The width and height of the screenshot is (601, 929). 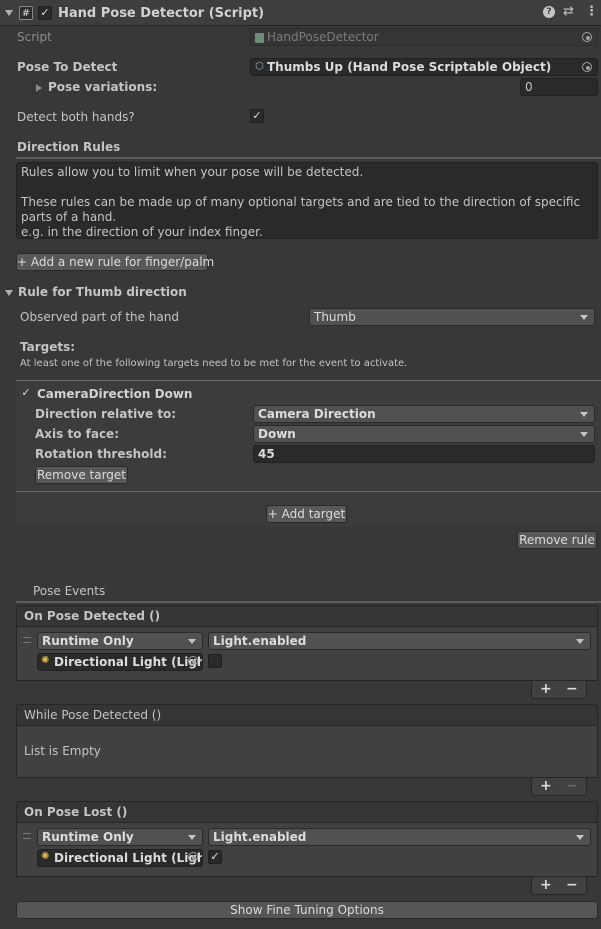 I want to click on pose-to-detect-value: Thumbs Up (Hand Pose Scriptable Object), so click(x=409, y=67).